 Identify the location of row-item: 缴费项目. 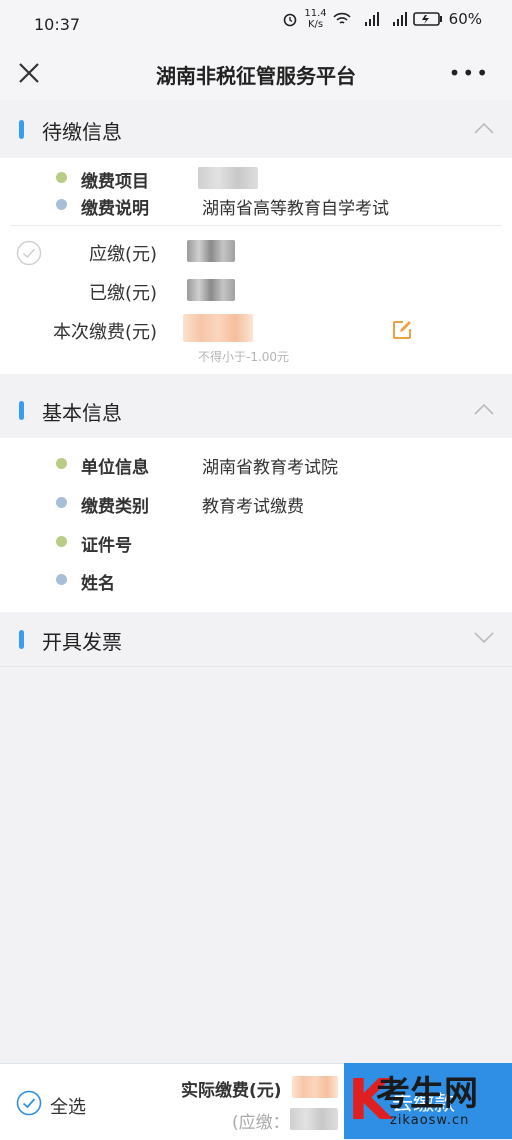
(256, 178).